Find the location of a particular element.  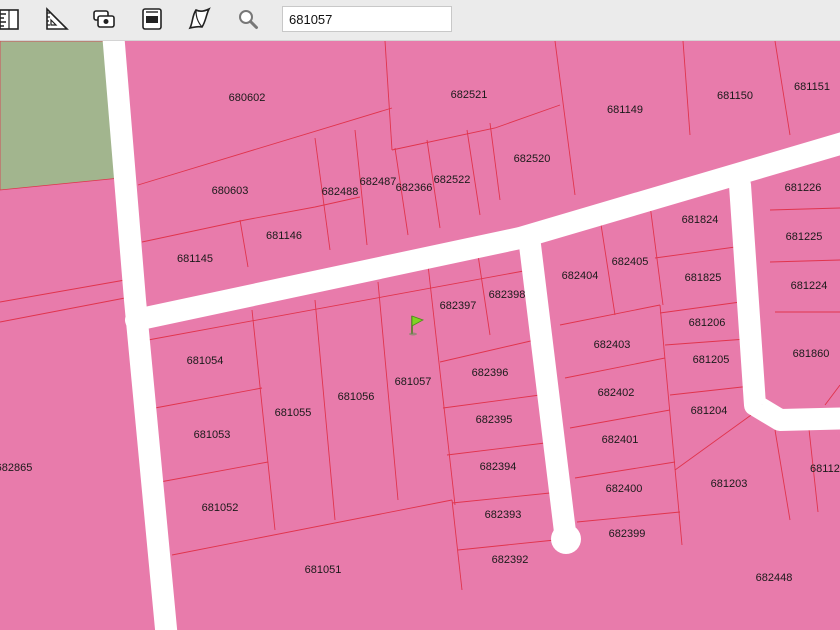

parcel-label-681226: 681226 is located at coordinates (803, 188).